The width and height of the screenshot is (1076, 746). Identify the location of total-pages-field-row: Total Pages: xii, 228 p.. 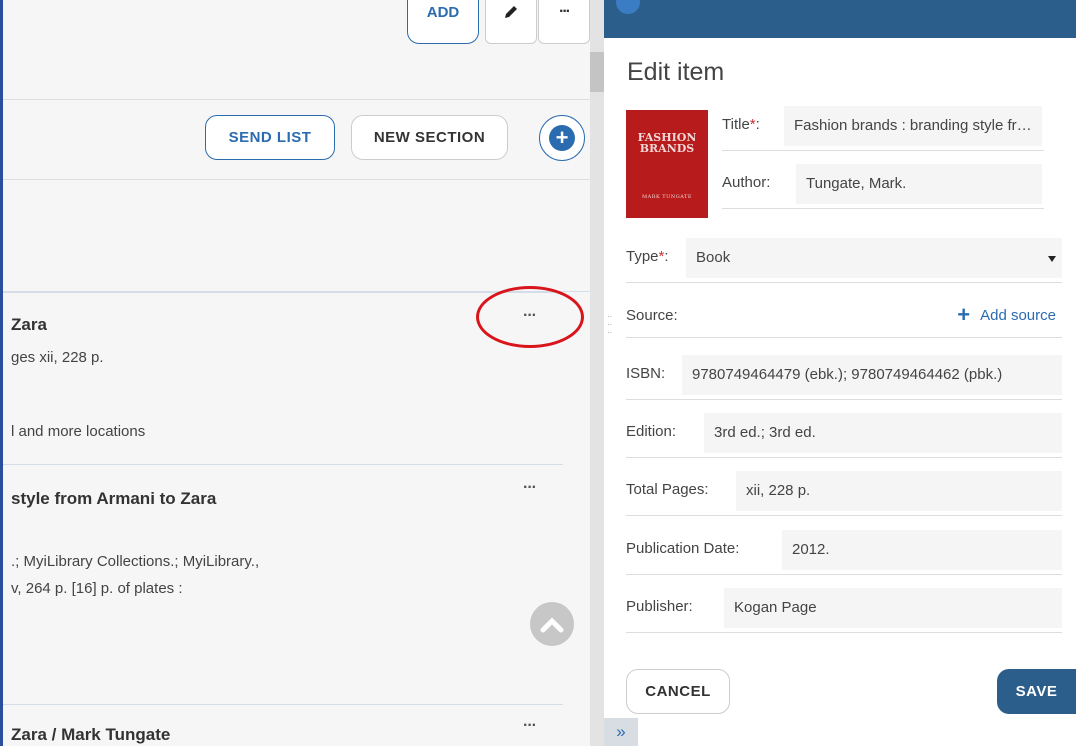
(844, 492).